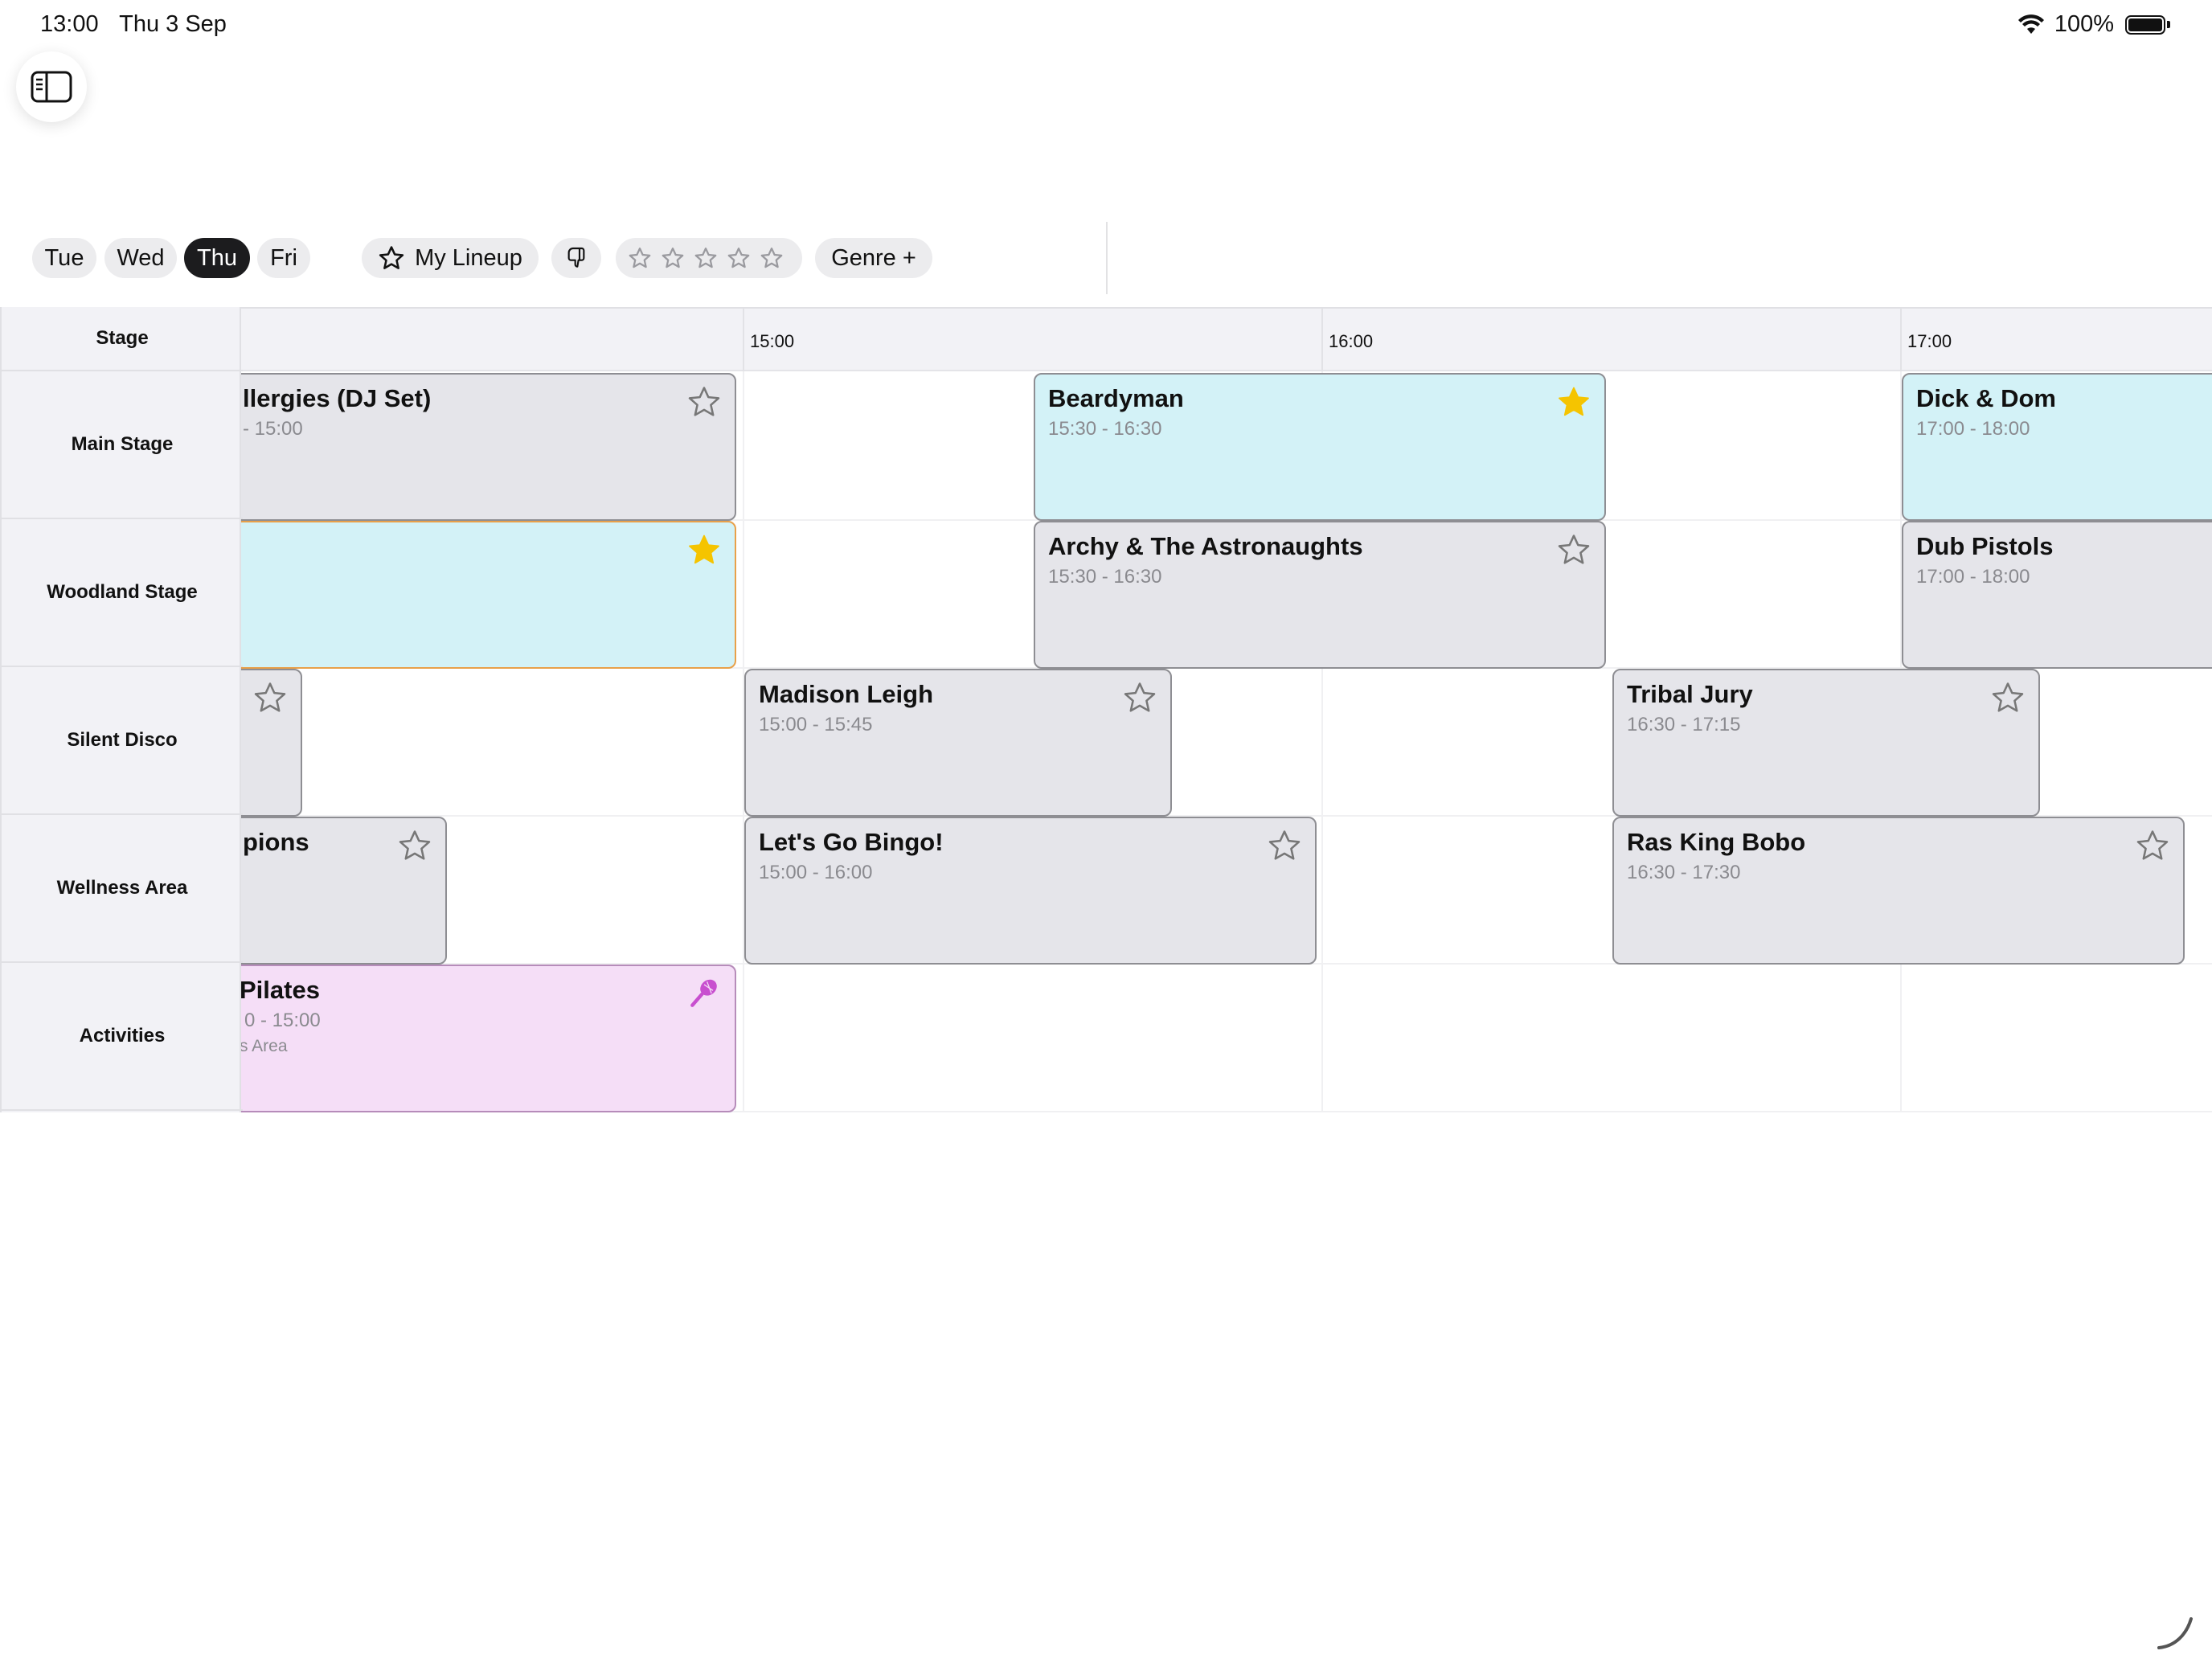  Describe the element at coordinates (271, 743) in the screenshot. I see `event-card` at that location.